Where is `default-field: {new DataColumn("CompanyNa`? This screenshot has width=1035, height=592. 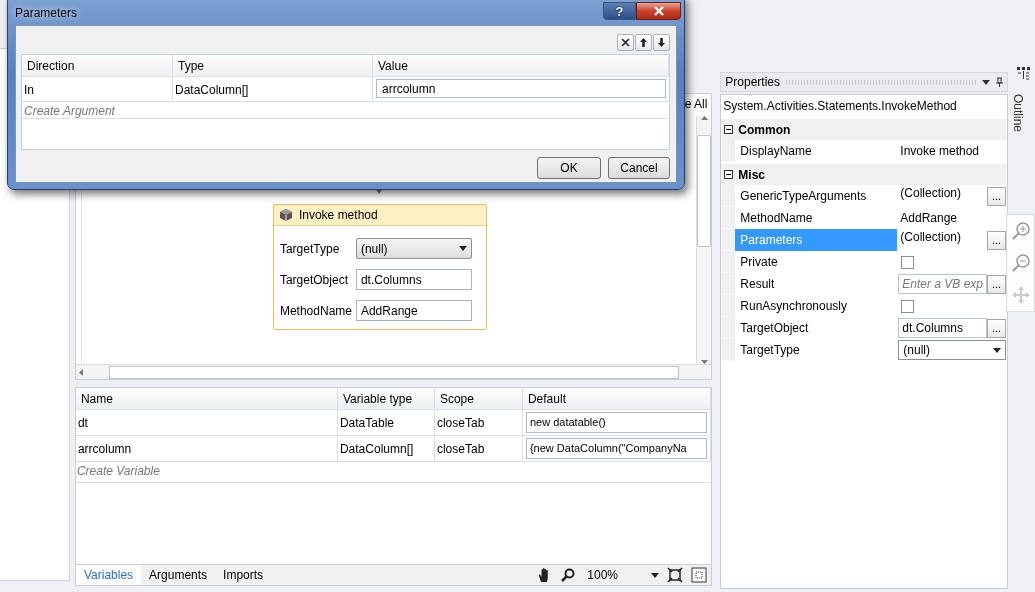 default-field: {new DataColumn("CompanyNa is located at coordinates (616, 448).